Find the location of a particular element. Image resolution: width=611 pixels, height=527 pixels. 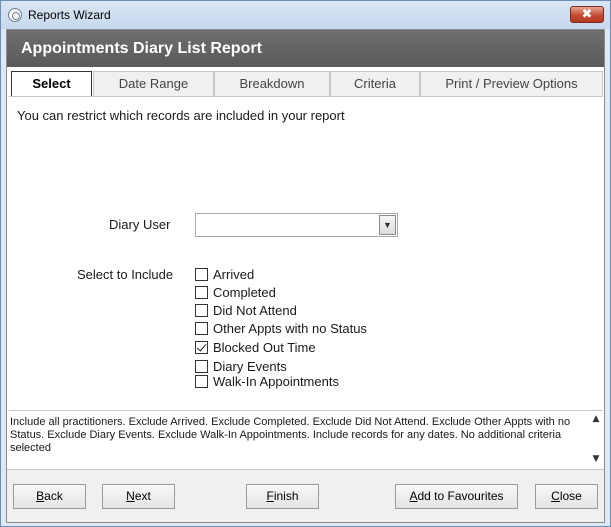

tab-select: Select is located at coordinates (51, 84).